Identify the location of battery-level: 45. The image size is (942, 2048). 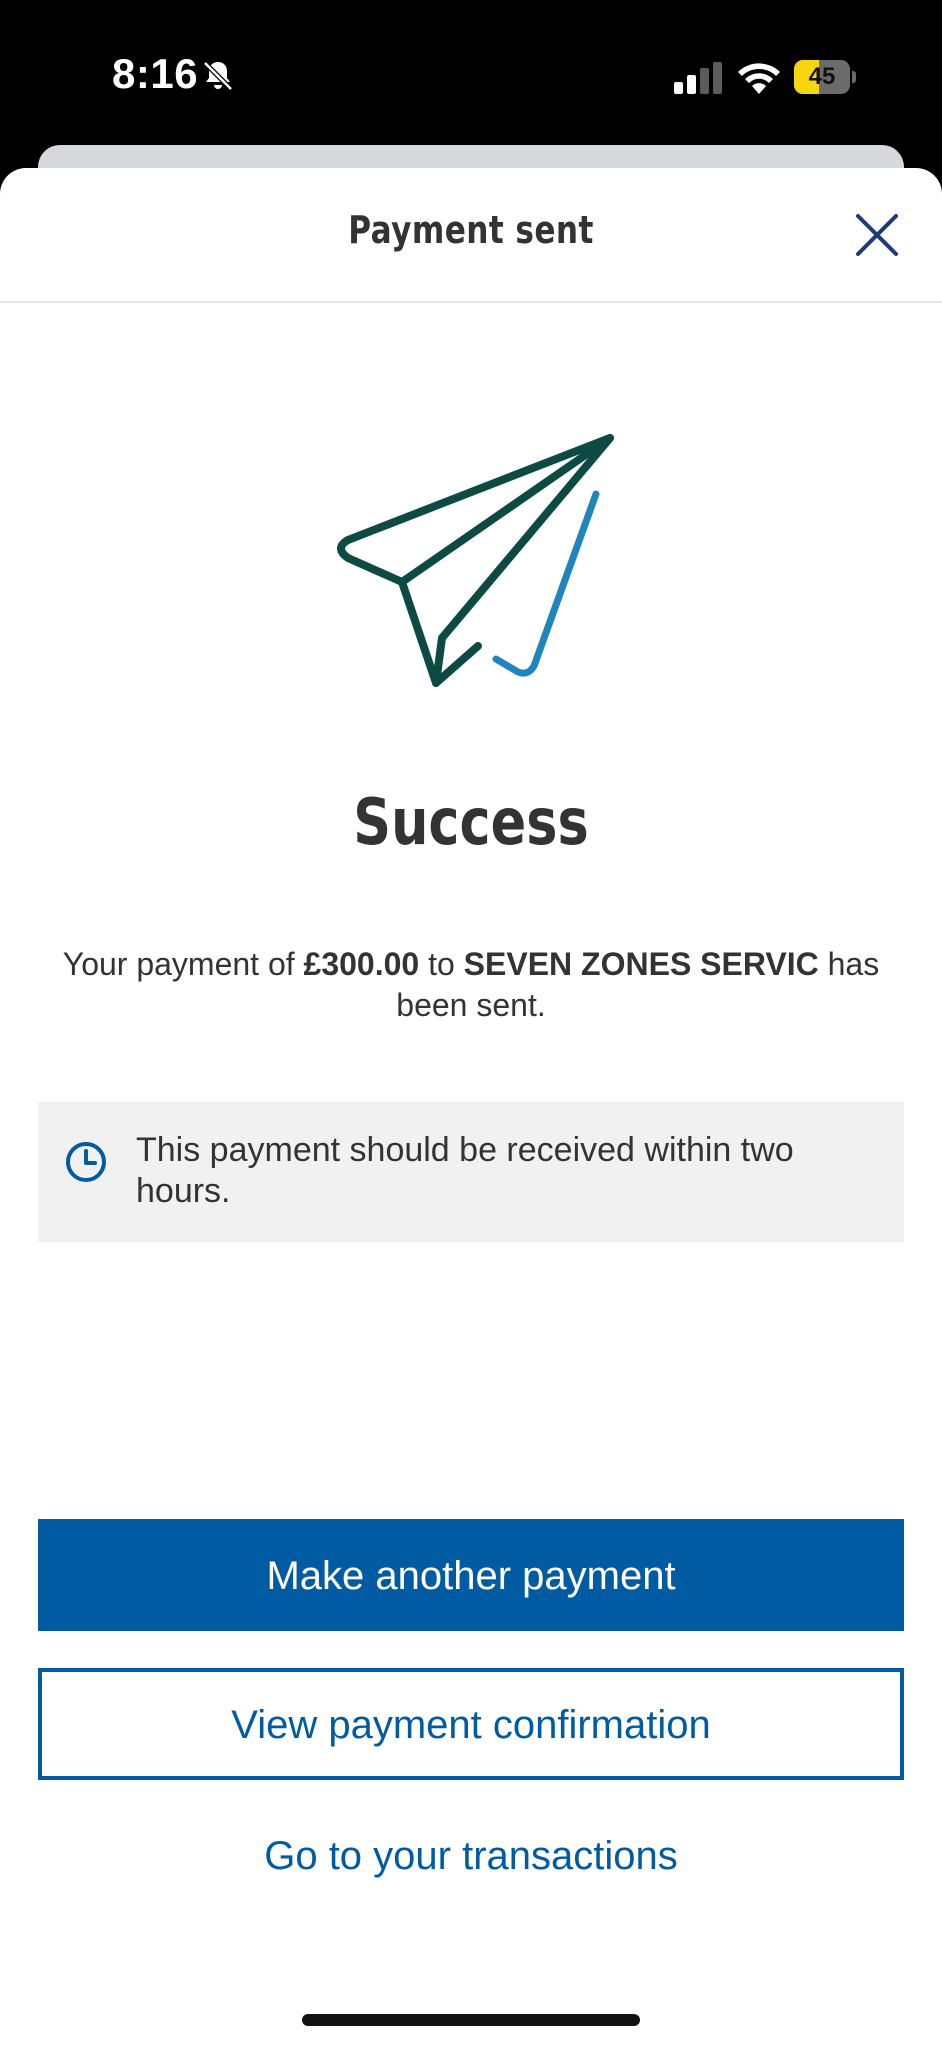
(822, 76).